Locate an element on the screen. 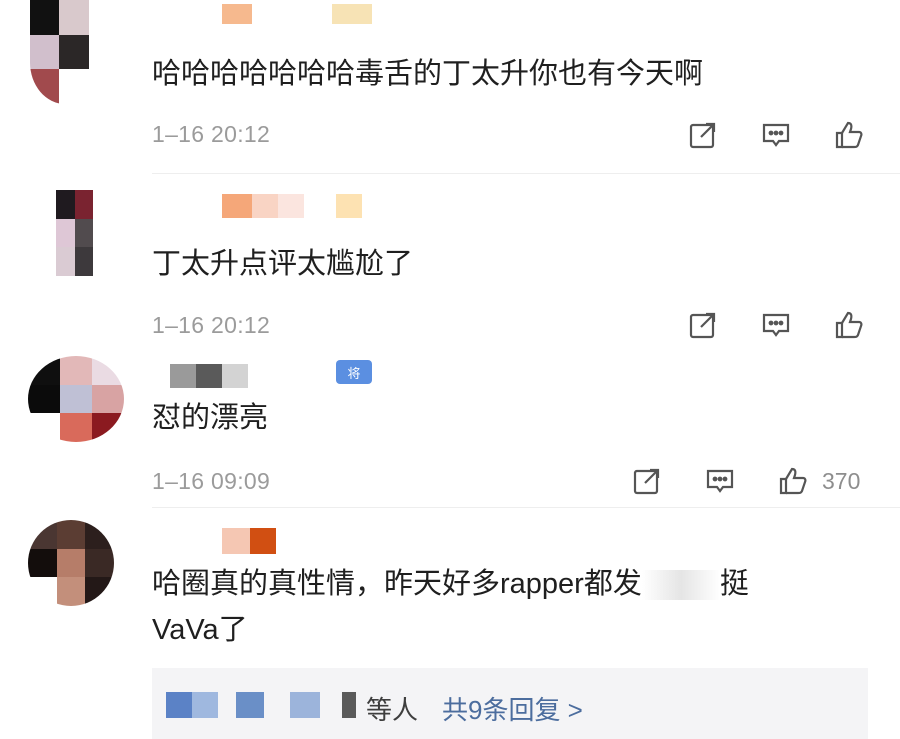 This screenshot has width=900, height=739. like-count: 370 is located at coordinates (841, 481).